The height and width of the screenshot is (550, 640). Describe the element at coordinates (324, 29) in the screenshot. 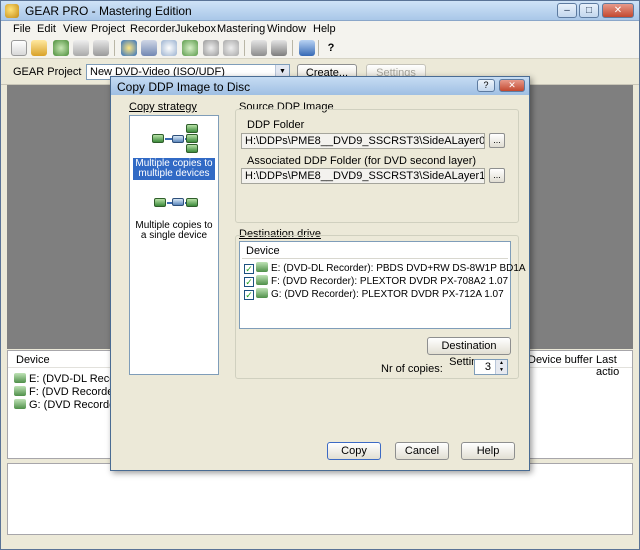

I see `menu-help: Help` at that location.